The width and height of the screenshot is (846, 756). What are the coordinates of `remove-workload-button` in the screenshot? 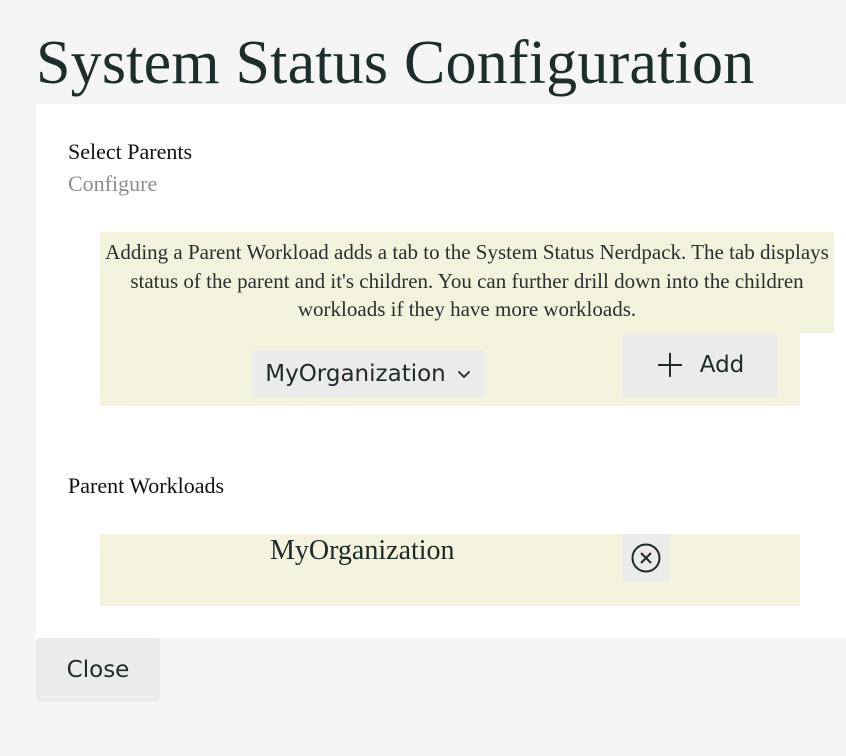 It's located at (646, 557).